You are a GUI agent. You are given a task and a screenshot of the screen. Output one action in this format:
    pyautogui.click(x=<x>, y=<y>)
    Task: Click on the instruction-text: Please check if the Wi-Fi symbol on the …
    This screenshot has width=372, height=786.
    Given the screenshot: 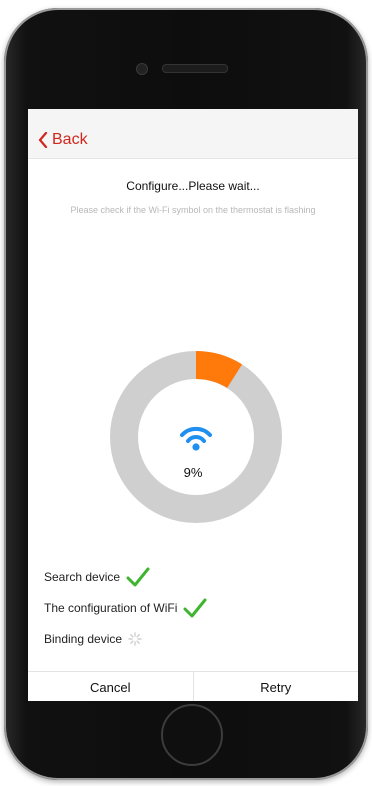 What is the action you would take?
    pyautogui.click(x=193, y=210)
    